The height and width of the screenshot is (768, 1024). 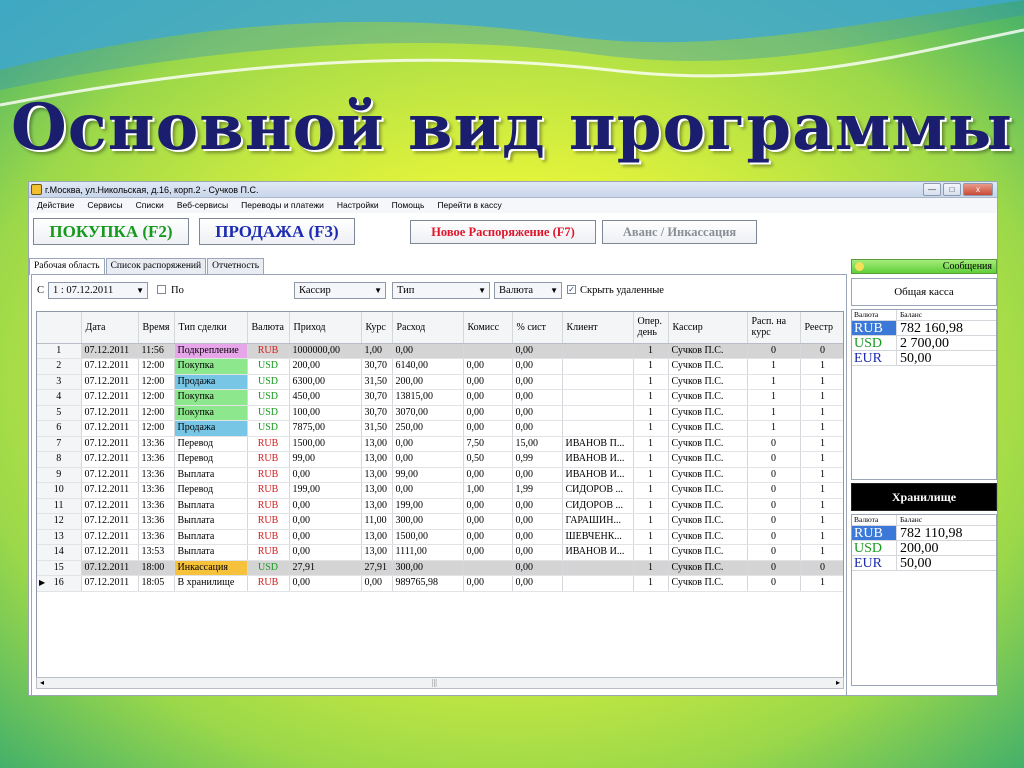 I want to click on buy-button: ПОКУПКА (F2), so click(x=111, y=231).